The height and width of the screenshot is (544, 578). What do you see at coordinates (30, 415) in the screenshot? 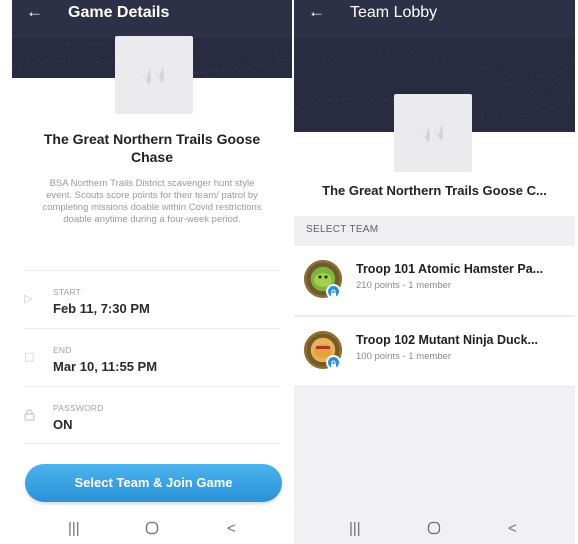
I see `lock-icon` at bounding box center [30, 415].